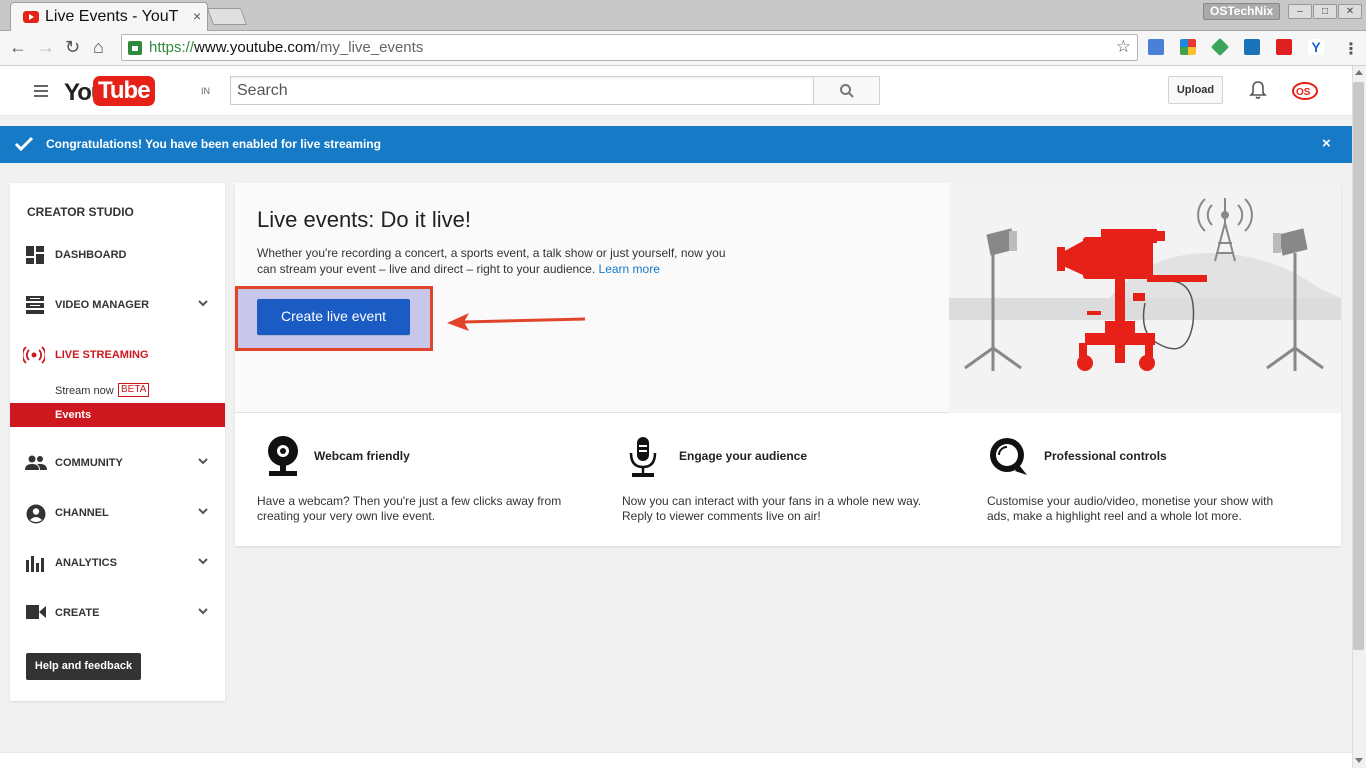 This screenshot has width=1366, height=768. I want to click on tab-title: Live Events - YouT, so click(112, 16).